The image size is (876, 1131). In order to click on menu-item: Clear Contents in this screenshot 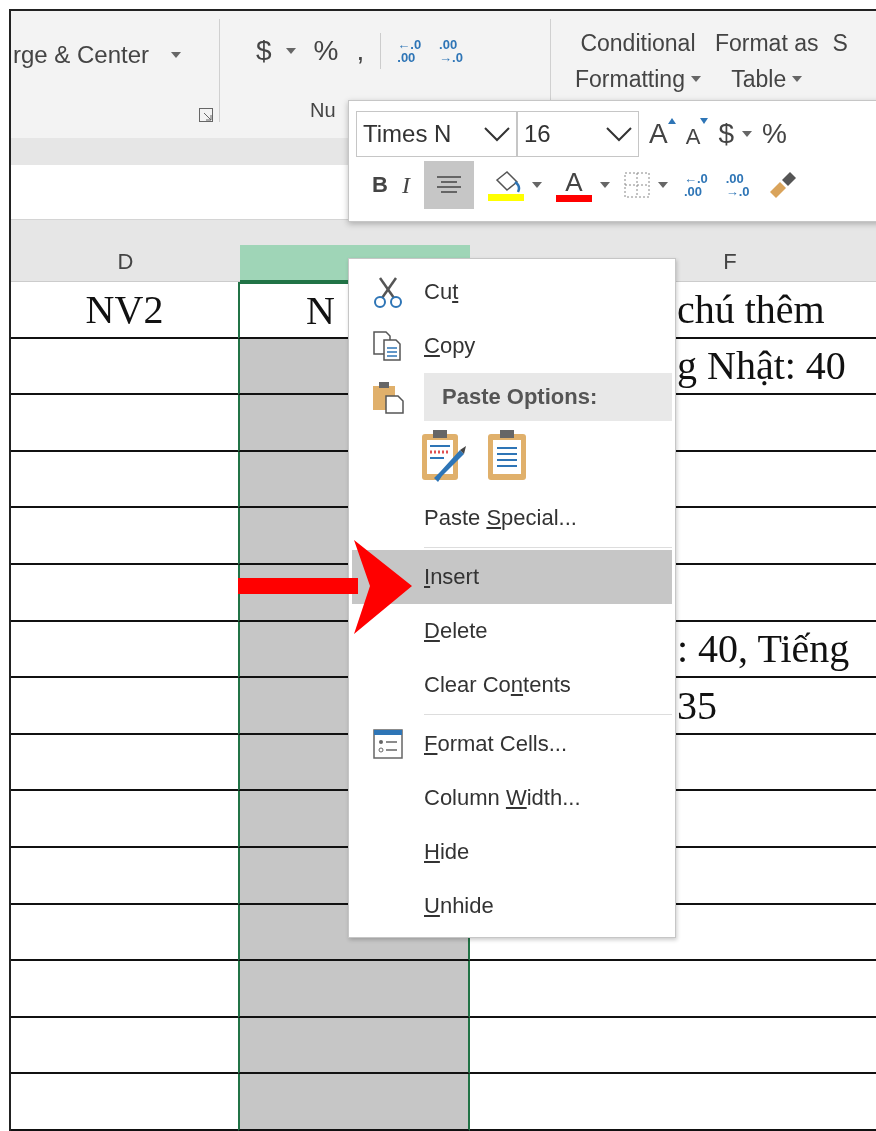, I will do `click(512, 685)`.